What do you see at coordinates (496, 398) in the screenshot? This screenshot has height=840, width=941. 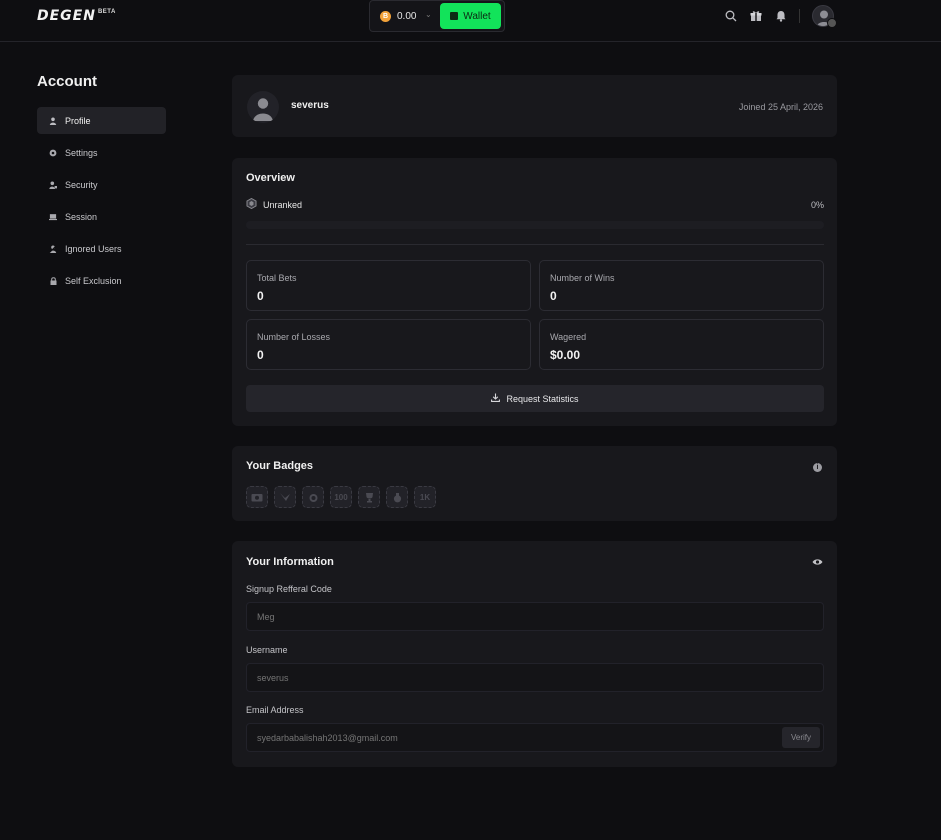 I see `download-icon` at bounding box center [496, 398].